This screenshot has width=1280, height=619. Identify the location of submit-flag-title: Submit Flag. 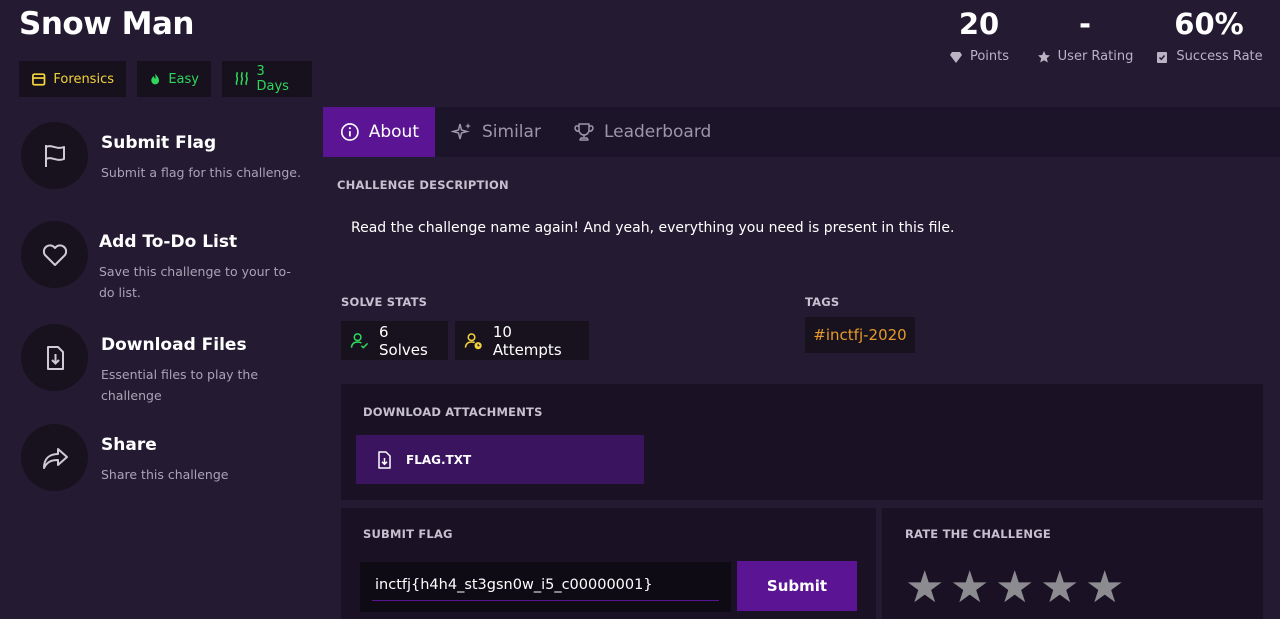
(159, 143).